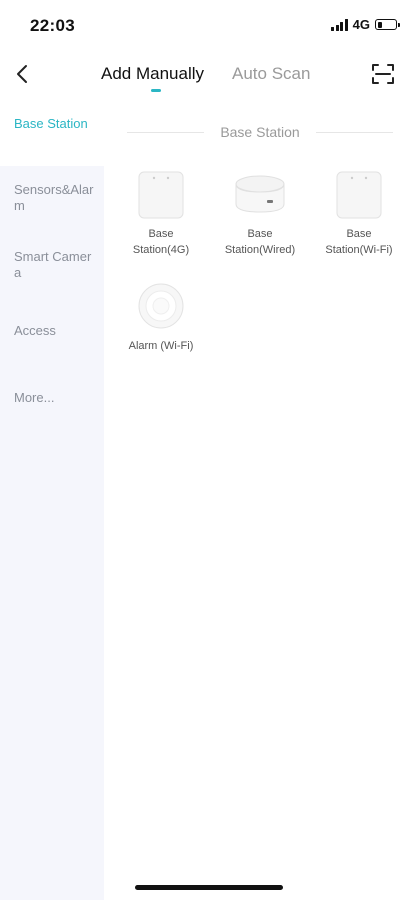 The width and height of the screenshot is (415, 900). What do you see at coordinates (361, 24) in the screenshot?
I see `network-type: 4G` at bounding box center [361, 24].